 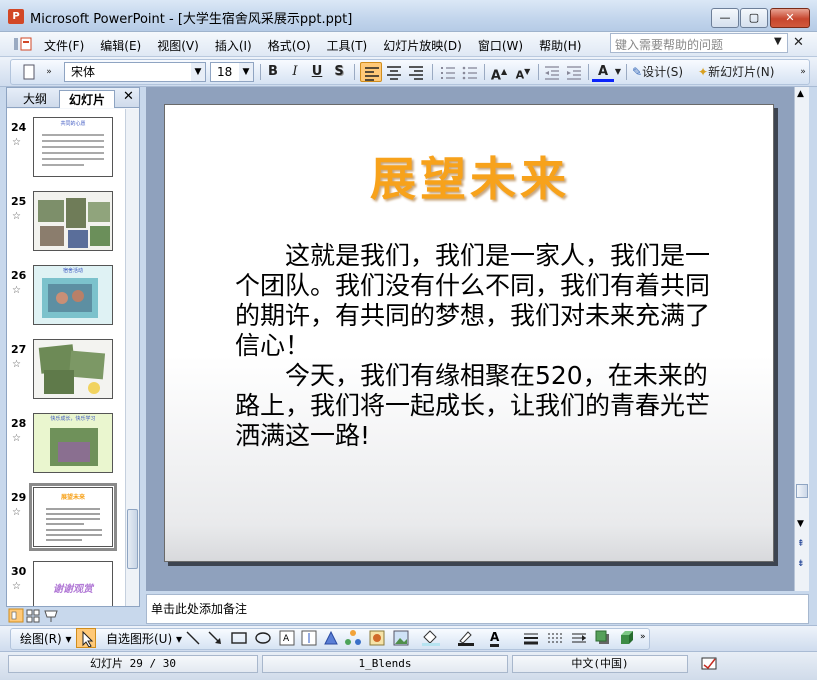 What do you see at coordinates (448, 72) in the screenshot?
I see `numbering-icon` at bounding box center [448, 72].